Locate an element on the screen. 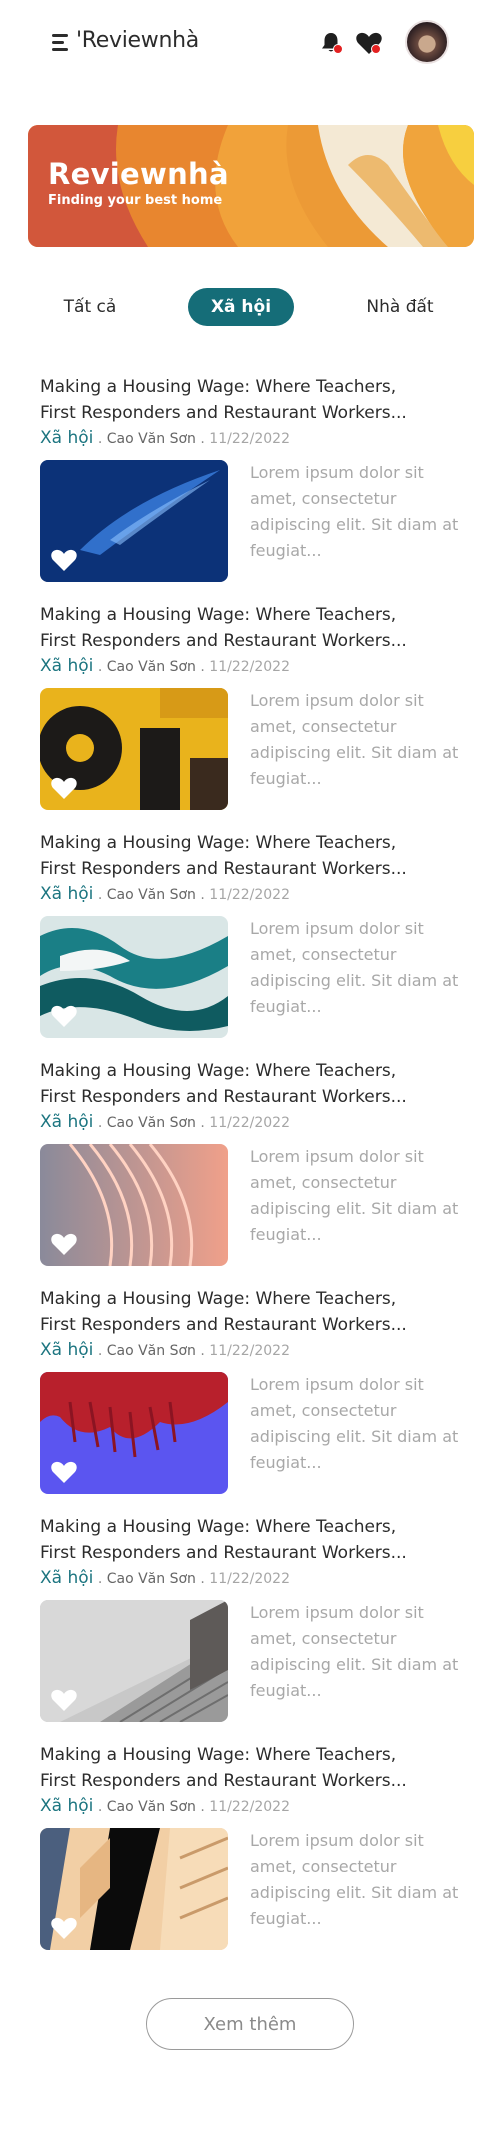  tab-all: Tất cả is located at coordinates (90, 307).